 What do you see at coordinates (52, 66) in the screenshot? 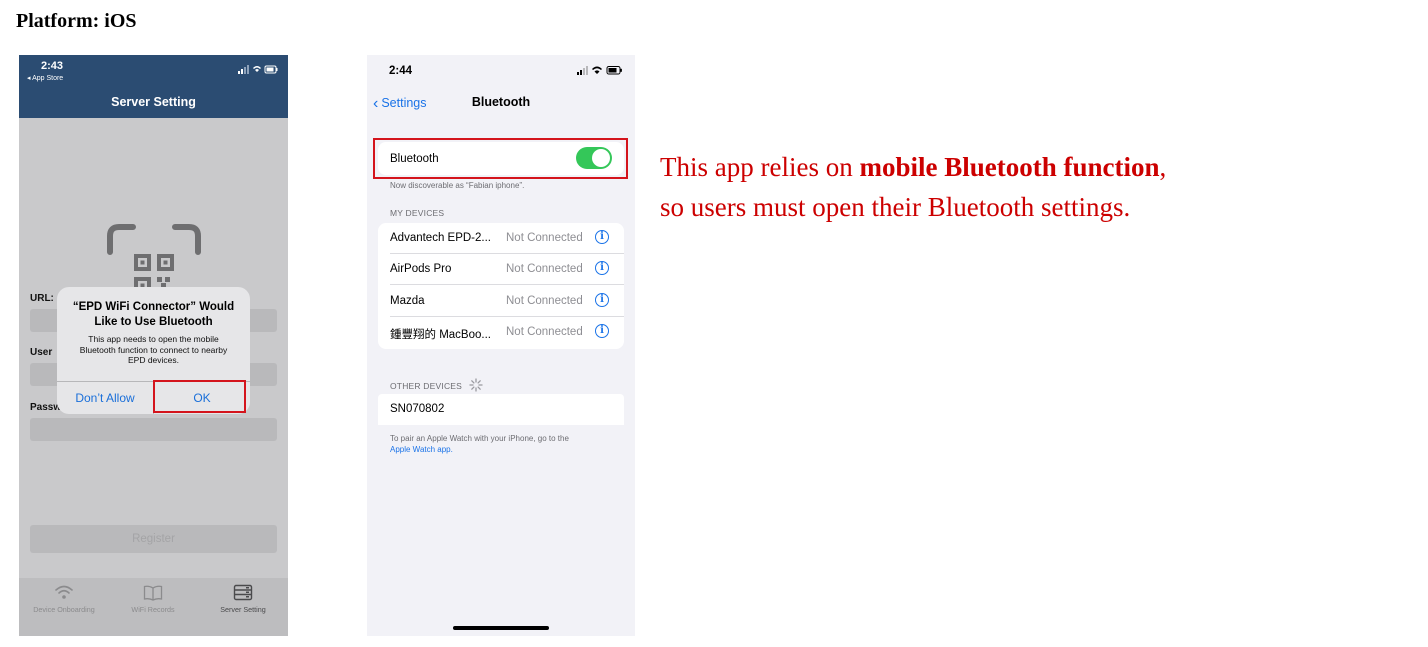
I see `status-time: 2:43` at bounding box center [52, 66].